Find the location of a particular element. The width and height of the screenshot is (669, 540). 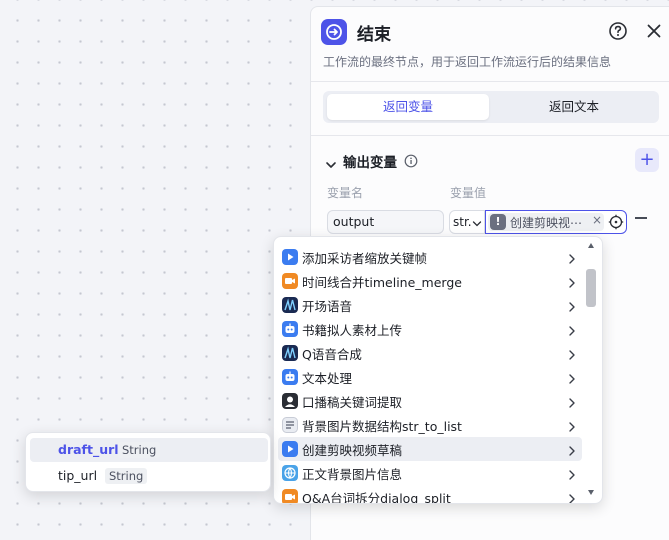

collapse-chevron-icon is located at coordinates (331, 164).